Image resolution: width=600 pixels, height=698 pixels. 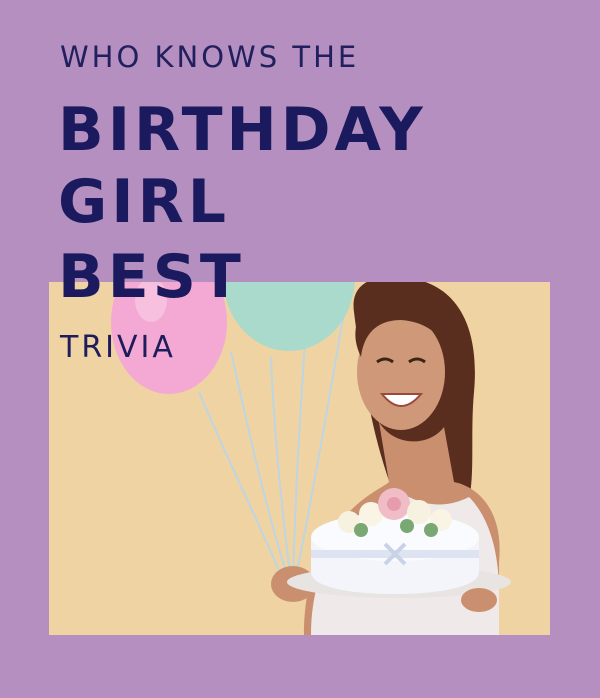 I want to click on subtitle-text: TRIVIA, so click(x=118, y=347).